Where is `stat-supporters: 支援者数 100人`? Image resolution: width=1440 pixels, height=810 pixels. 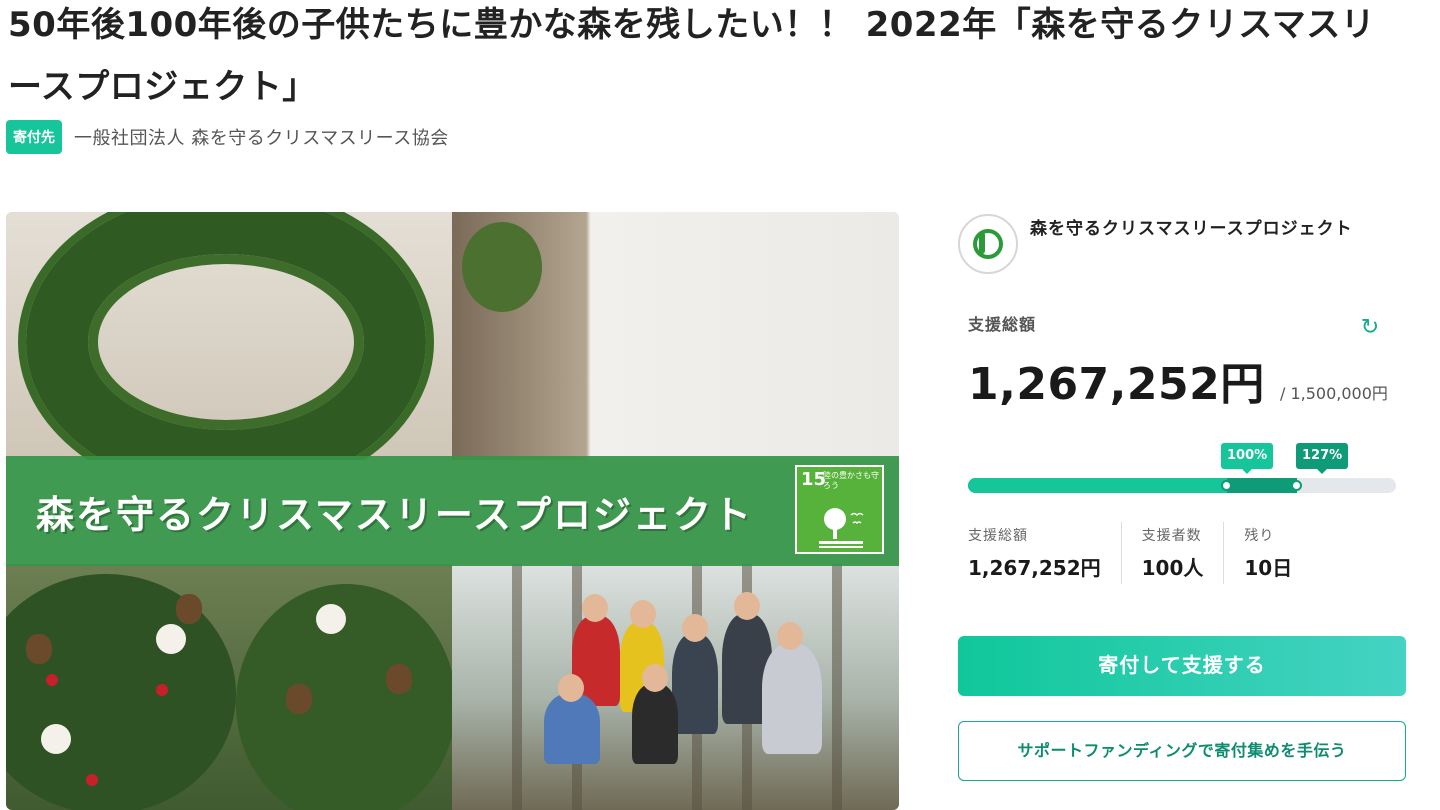 stat-supporters: 支援者数 100人 is located at coordinates (1183, 553).